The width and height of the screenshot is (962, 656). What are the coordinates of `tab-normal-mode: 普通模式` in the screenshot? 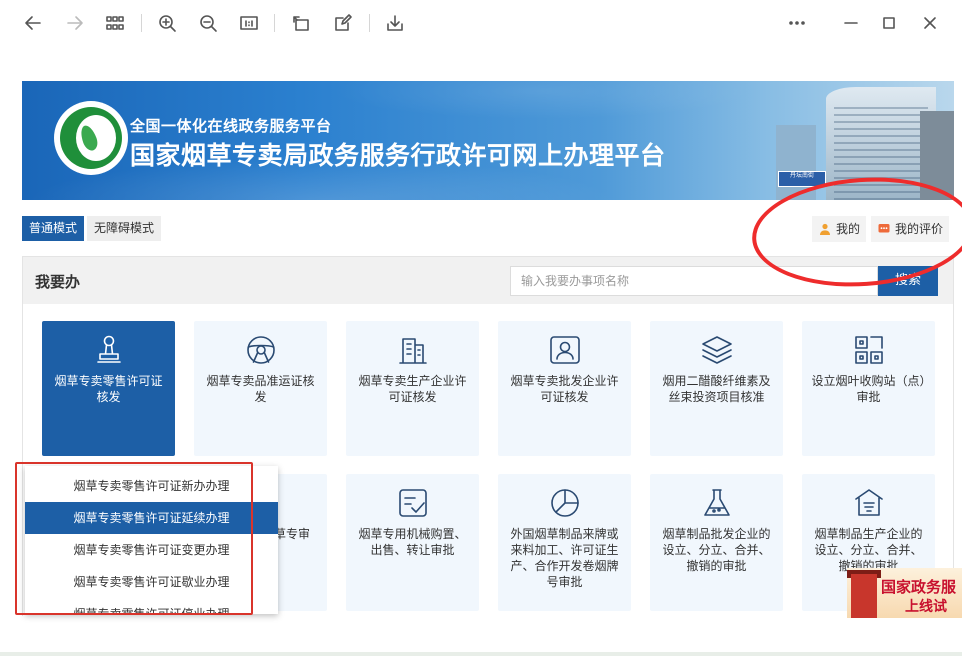 It's located at (53, 228).